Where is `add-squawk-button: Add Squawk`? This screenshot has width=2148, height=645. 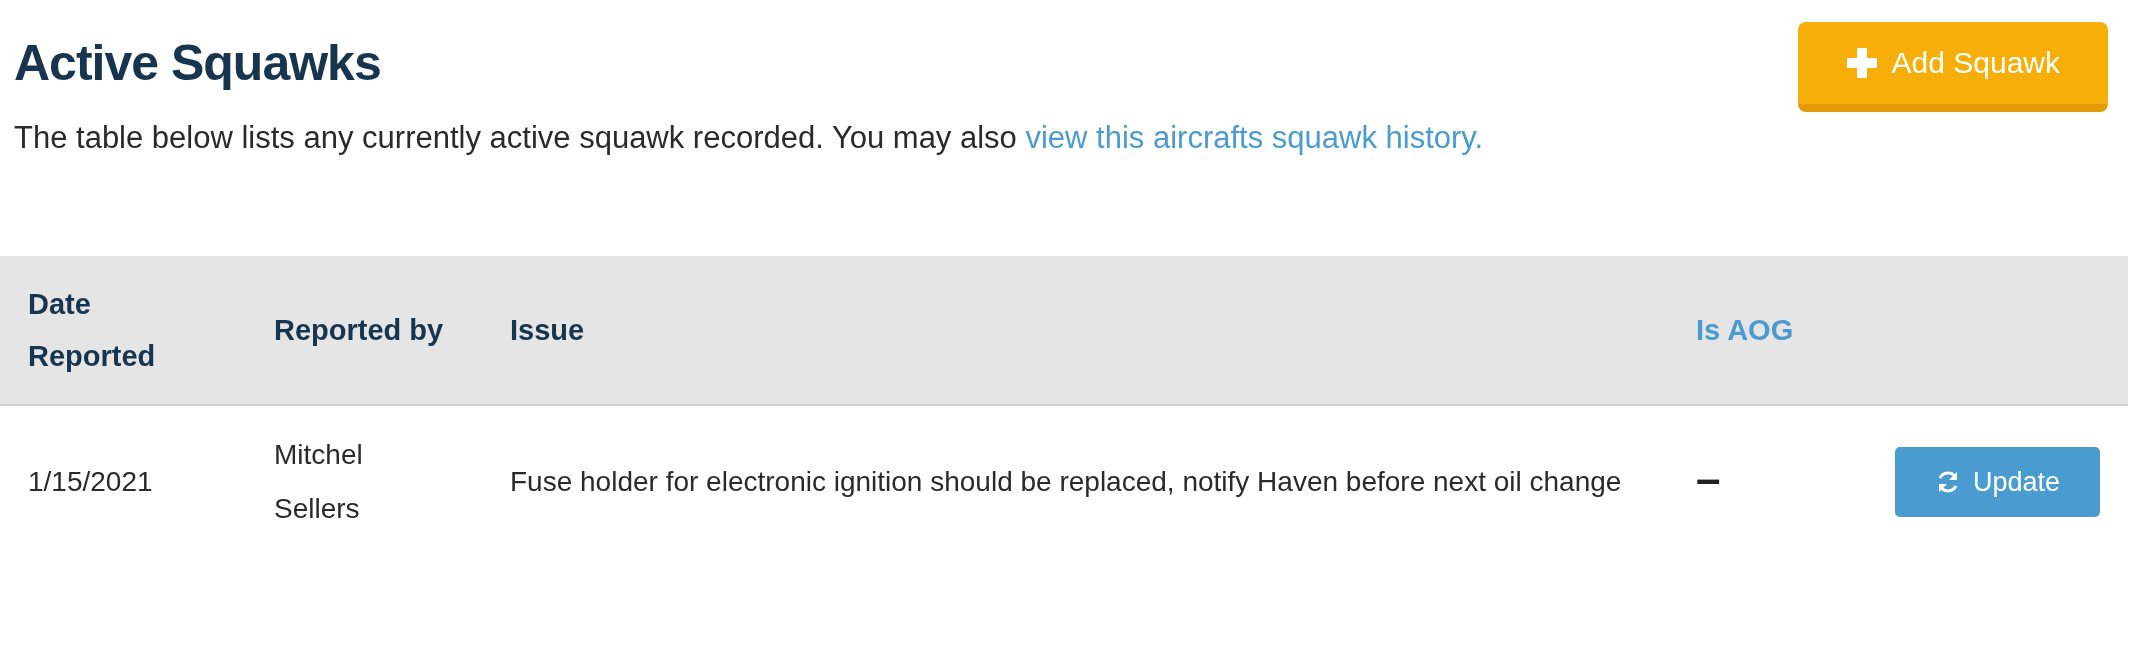 add-squawk-button: Add Squawk is located at coordinates (1952, 67).